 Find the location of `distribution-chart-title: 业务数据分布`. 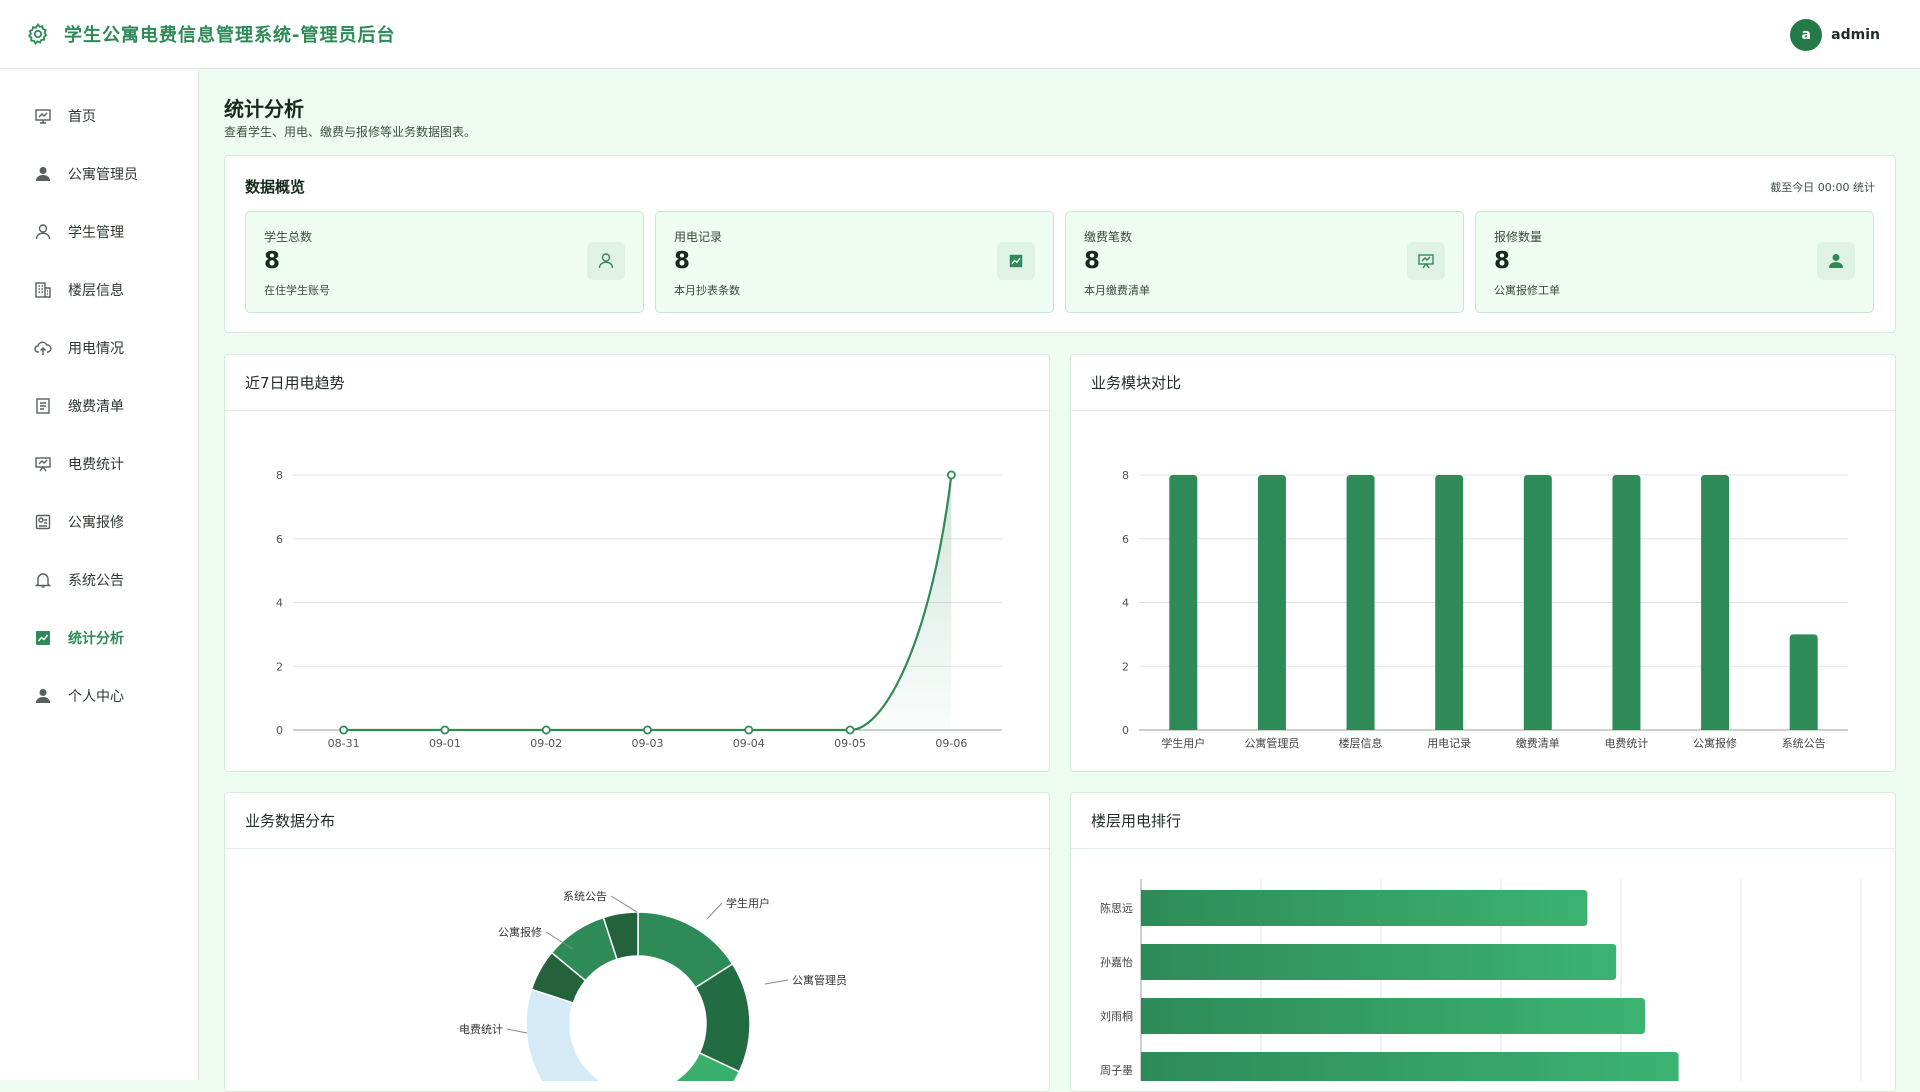

distribution-chart-title: 业务数据分布 is located at coordinates (637, 821).